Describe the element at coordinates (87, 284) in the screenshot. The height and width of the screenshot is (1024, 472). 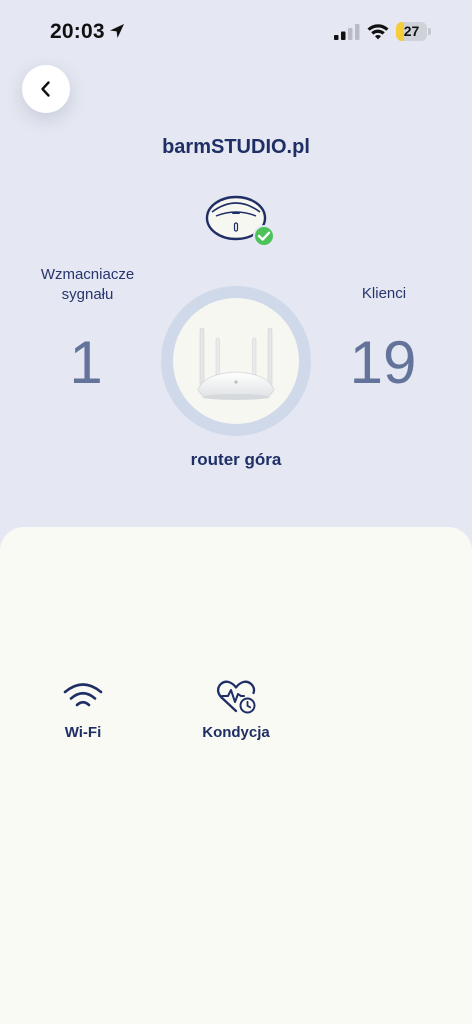
I see `extenders-label: Wzmacniacze sygnału` at that location.